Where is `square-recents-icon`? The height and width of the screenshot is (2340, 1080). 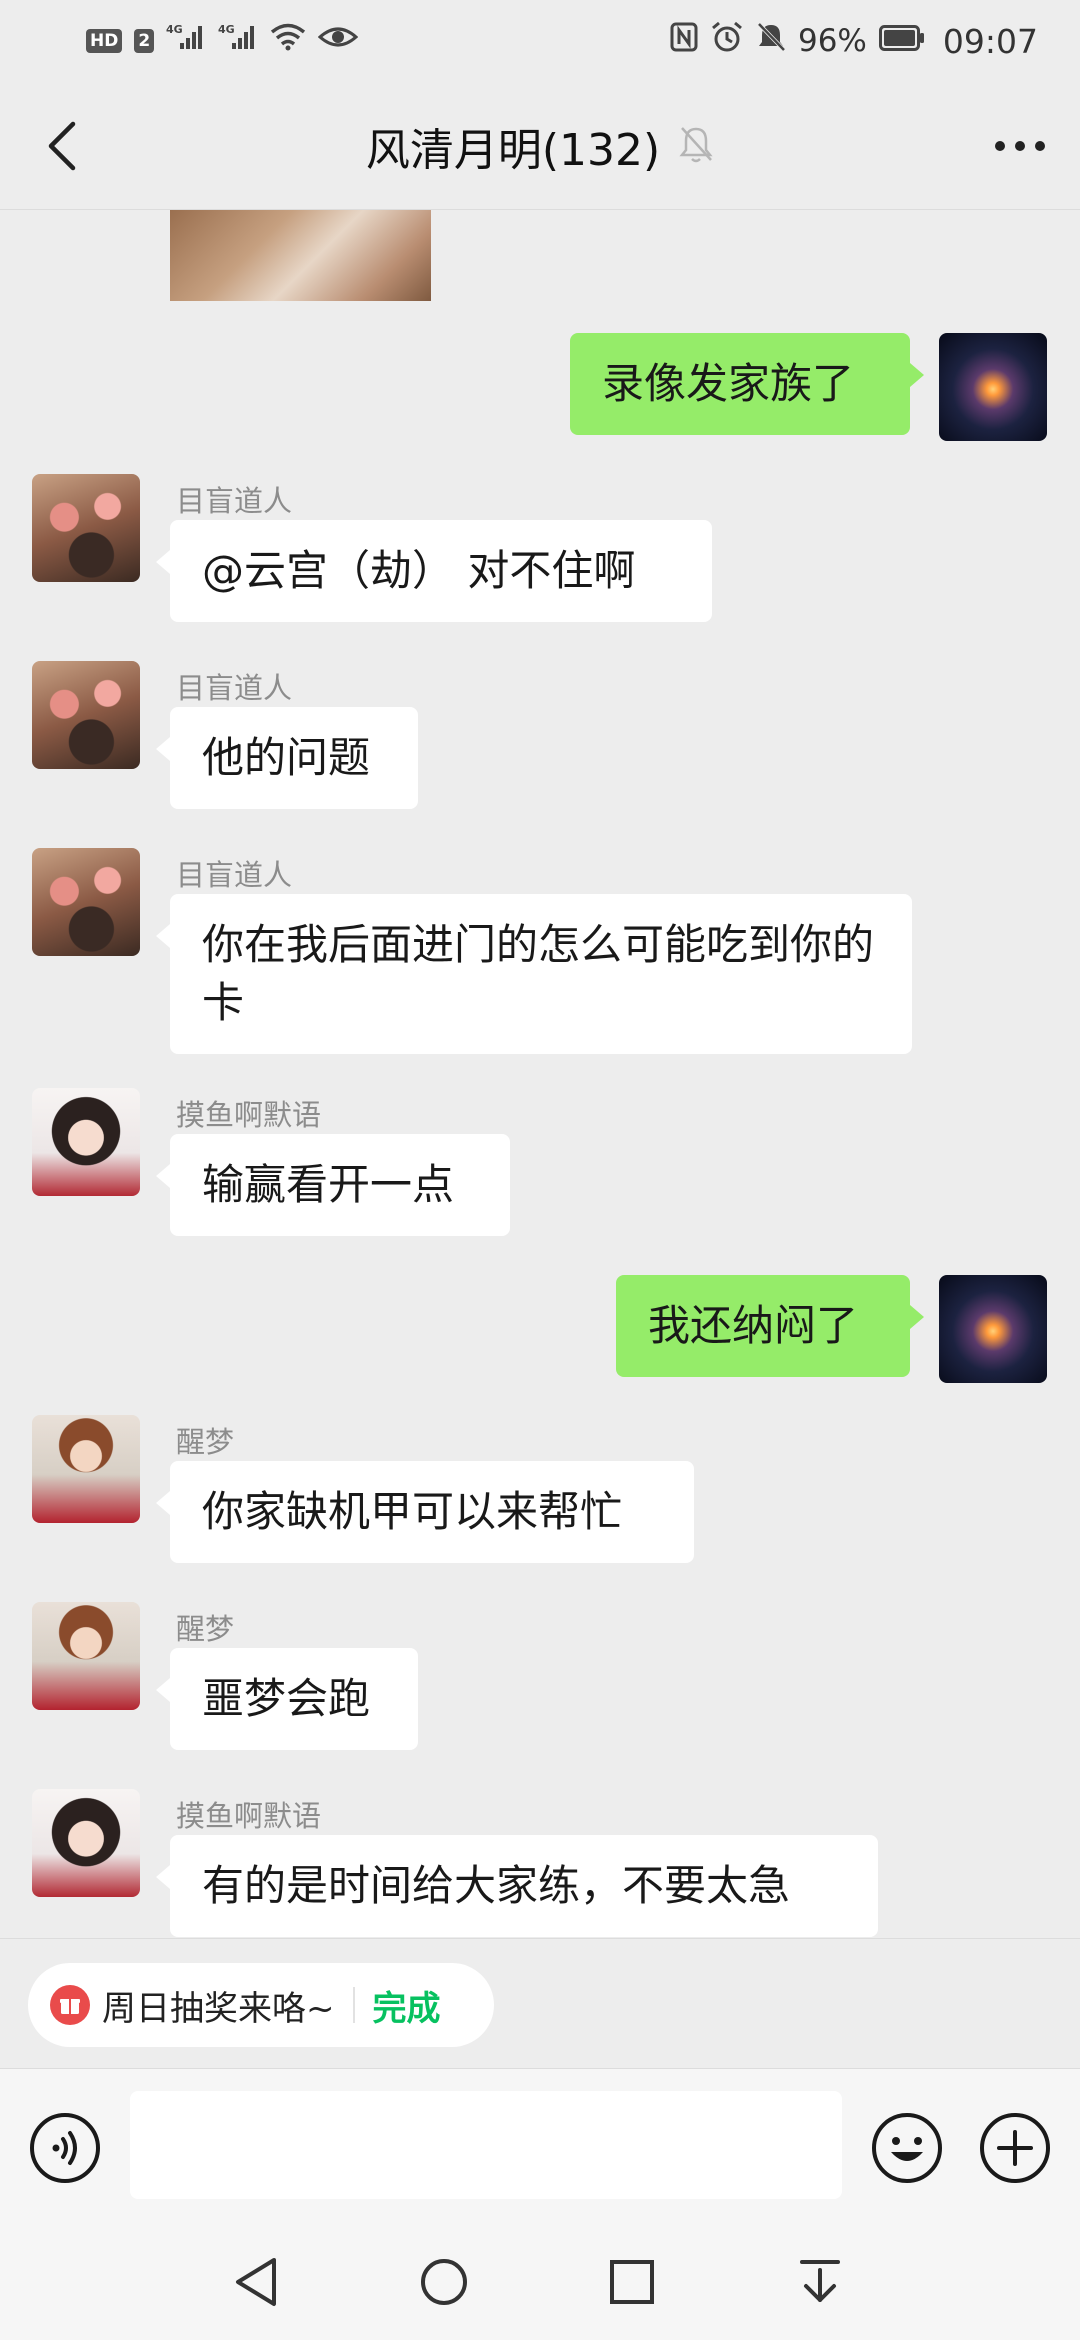
square-recents-icon is located at coordinates (632, 2282).